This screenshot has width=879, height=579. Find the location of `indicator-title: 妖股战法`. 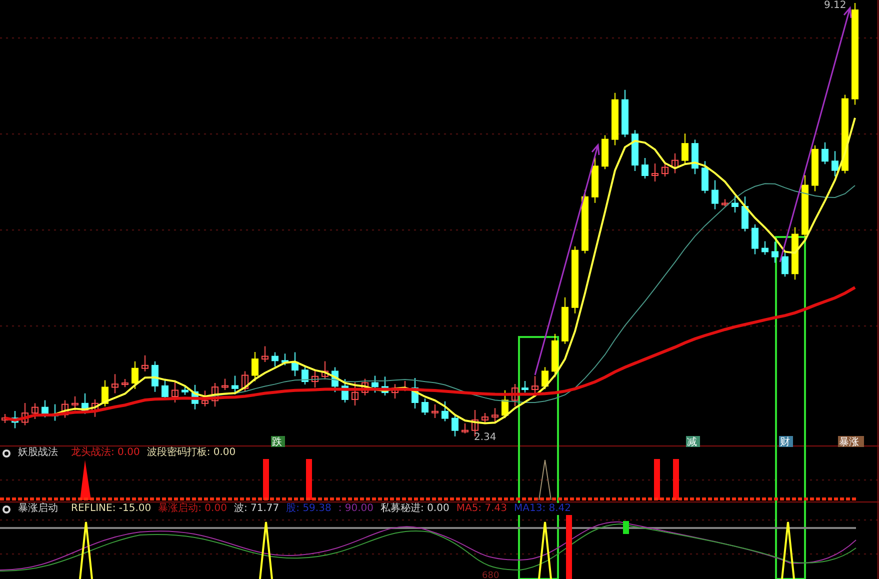

indicator-title: 妖股战法 is located at coordinates (38, 453).